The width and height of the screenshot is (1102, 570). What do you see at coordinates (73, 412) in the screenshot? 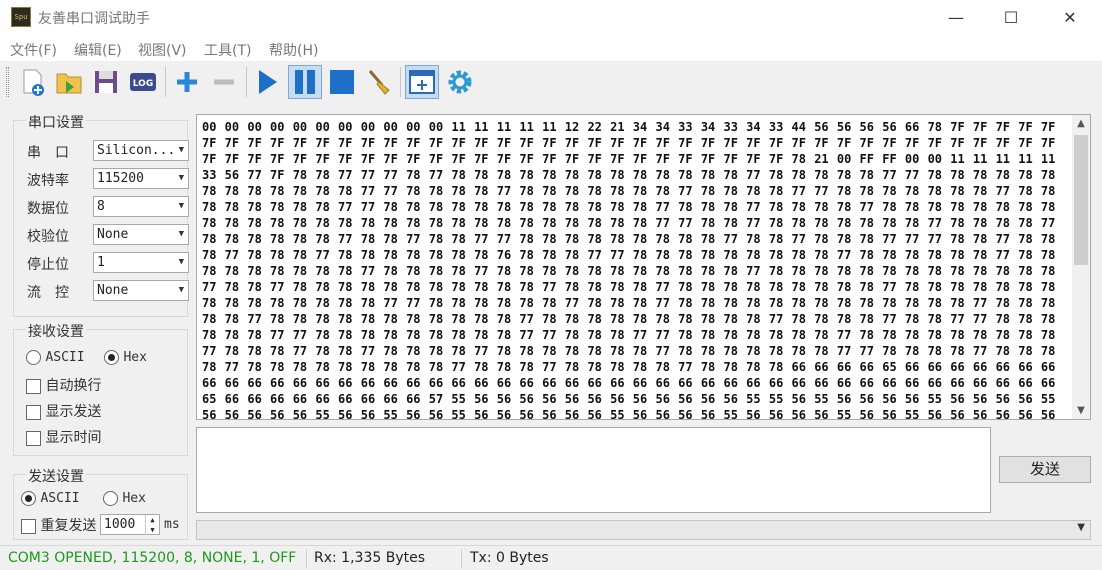
I see `show-send-label: 显示发送` at bounding box center [73, 412].